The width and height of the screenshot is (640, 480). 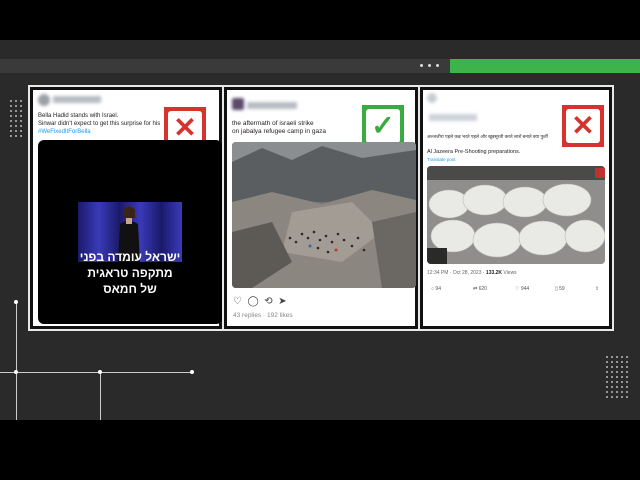 I want to click on like-stat: ♡ 944, so click(x=522, y=289).